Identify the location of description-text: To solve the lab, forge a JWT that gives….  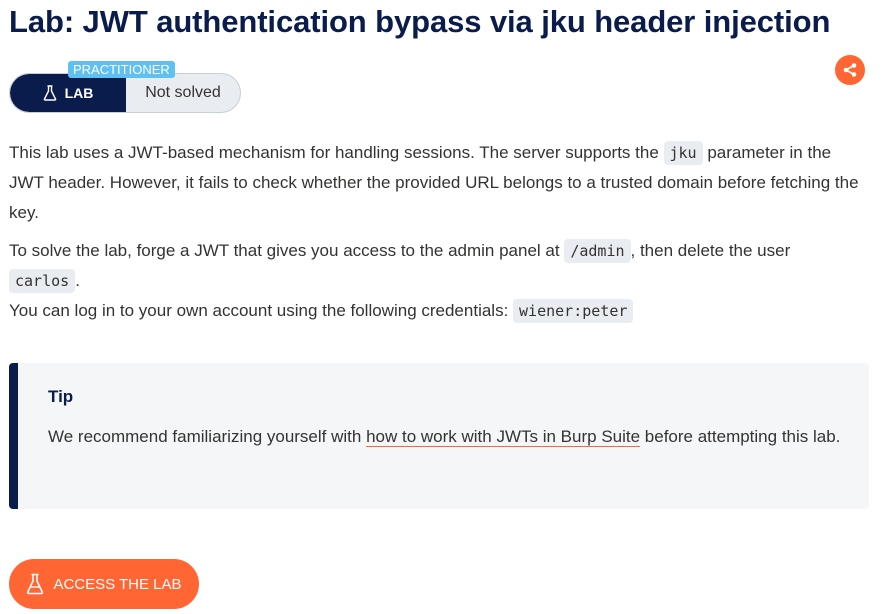
(287, 250).